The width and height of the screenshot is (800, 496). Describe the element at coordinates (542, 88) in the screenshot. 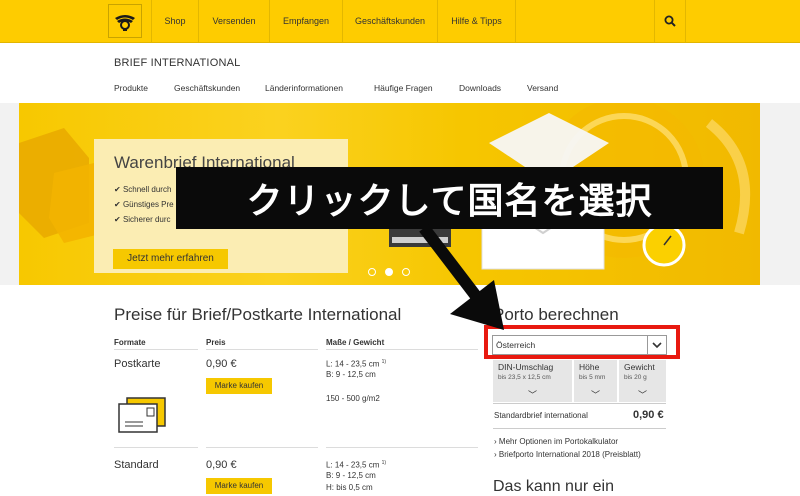

I see `subnav-versand: Versand` at that location.